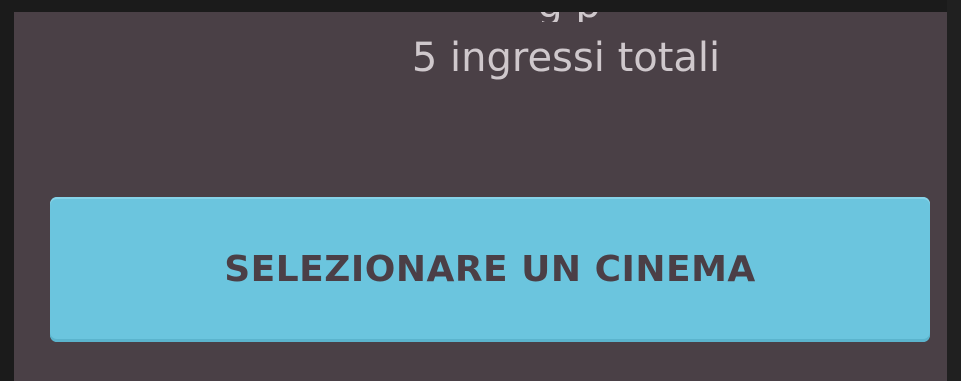  Describe the element at coordinates (566, 58) in the screenshot. I see `total-entries-text: 5 ingressi totali` at that location.